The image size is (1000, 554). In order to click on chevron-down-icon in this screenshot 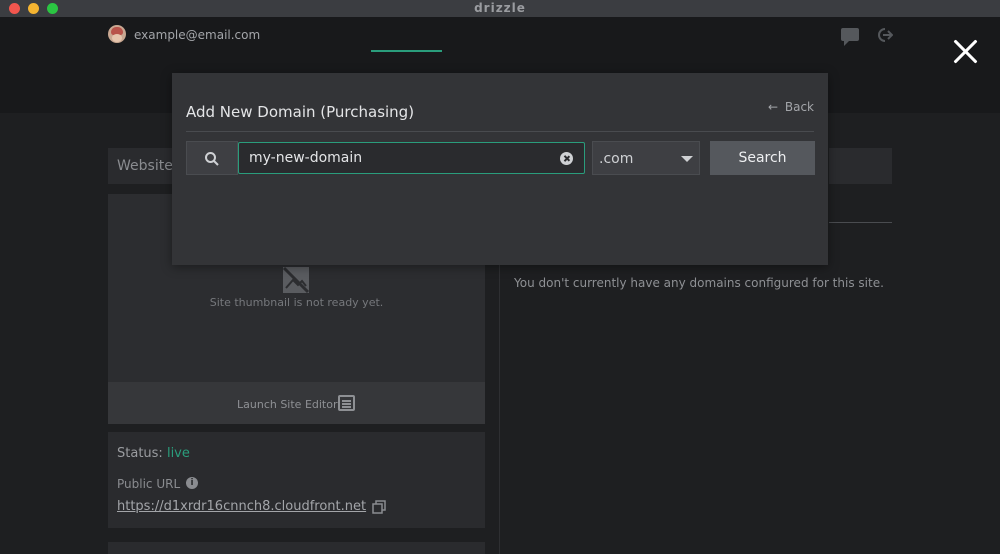, I will do `click(687, 159)`.